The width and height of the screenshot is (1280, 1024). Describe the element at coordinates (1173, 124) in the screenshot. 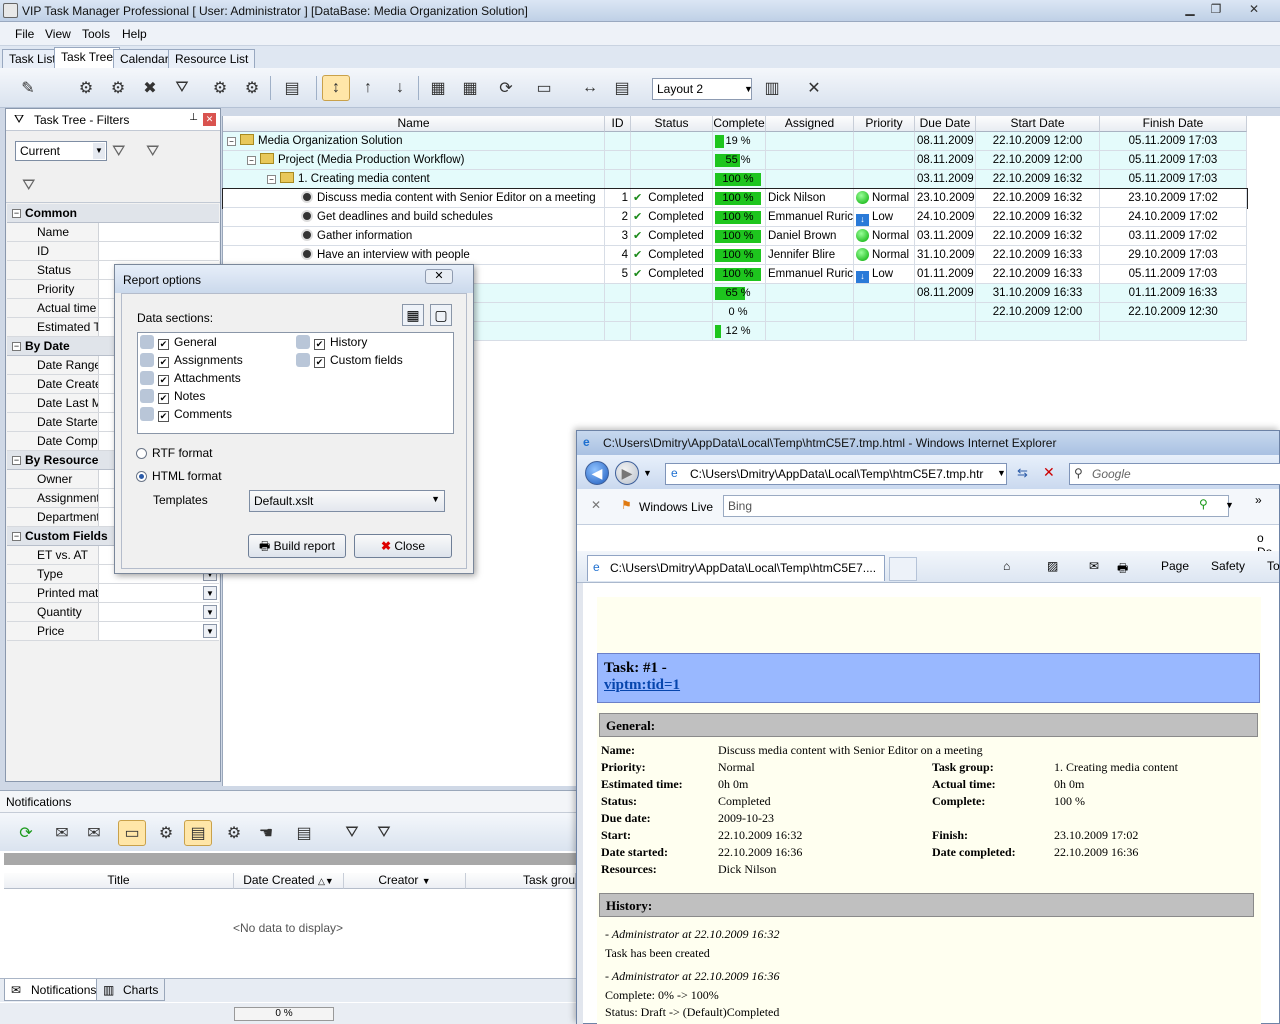

I see `column-header-finish: Finish Date` at that location.